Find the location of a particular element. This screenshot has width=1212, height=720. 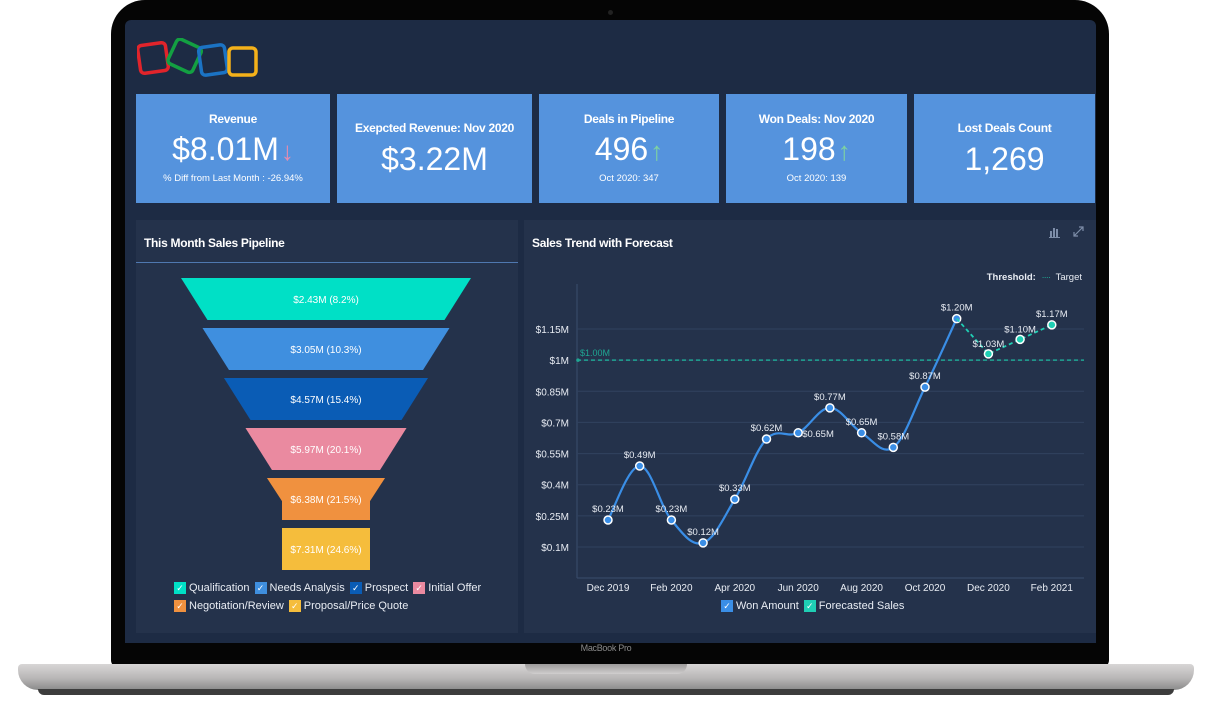

funnel-label: $5.97M (20.1%) is located at coordinates (325, 450).